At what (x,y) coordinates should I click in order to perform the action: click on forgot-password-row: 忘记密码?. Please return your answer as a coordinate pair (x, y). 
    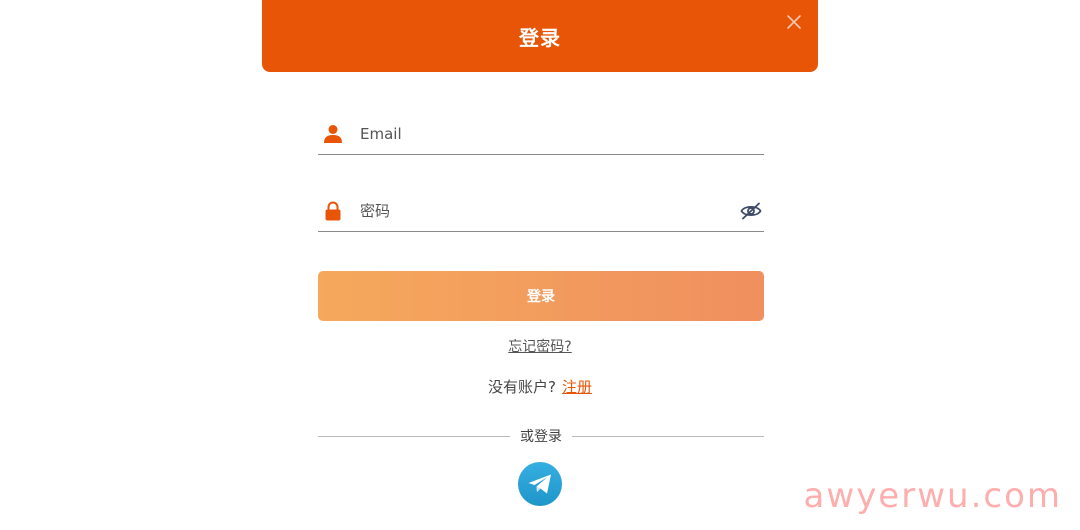
    Looking at the image, I should click on (540, 346).